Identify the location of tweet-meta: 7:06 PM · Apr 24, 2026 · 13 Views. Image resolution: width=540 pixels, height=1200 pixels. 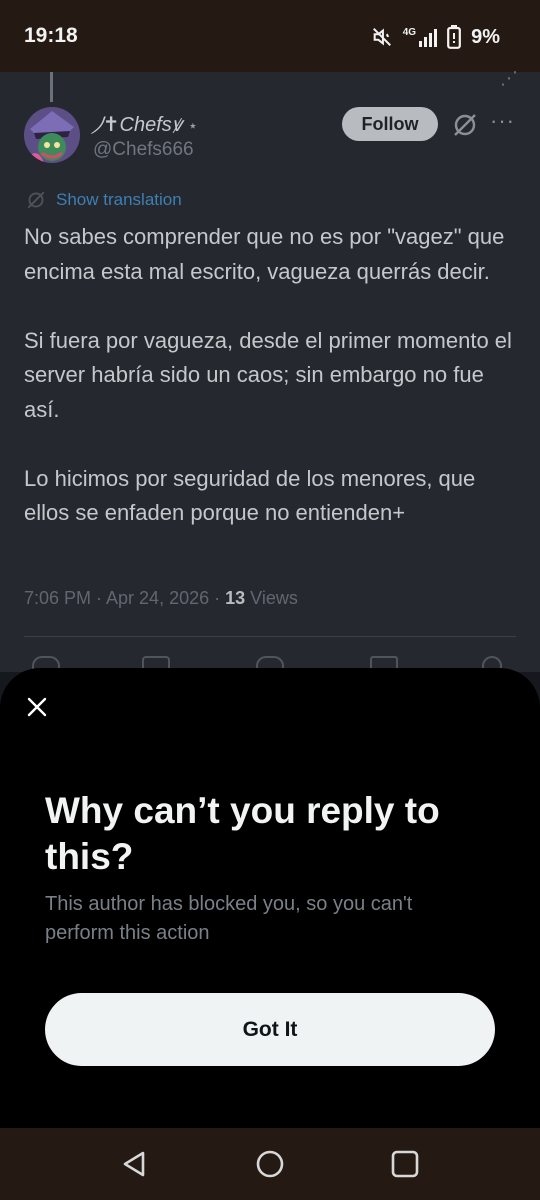
(161, 598).